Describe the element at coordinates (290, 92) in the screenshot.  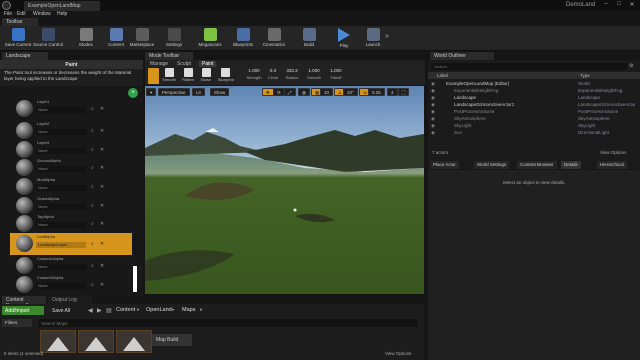
I see `scale-icon: ⤢` at that location.